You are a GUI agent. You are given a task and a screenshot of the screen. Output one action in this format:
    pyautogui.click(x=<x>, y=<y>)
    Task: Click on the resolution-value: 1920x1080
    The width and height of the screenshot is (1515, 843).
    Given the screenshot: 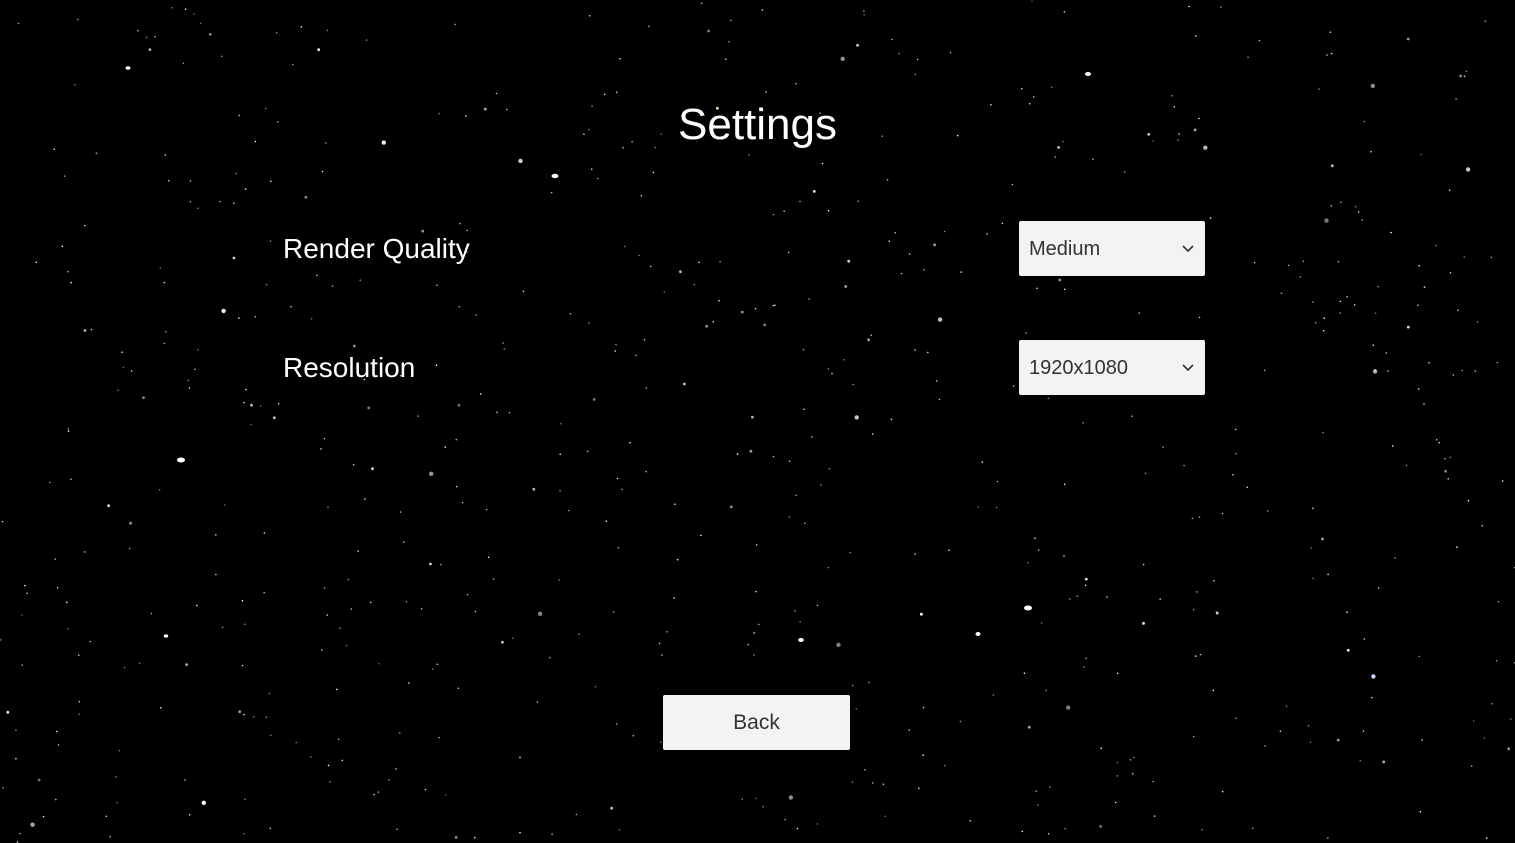 What is the action you would take?
    pyautogui.click(x=1078, y=367)
    